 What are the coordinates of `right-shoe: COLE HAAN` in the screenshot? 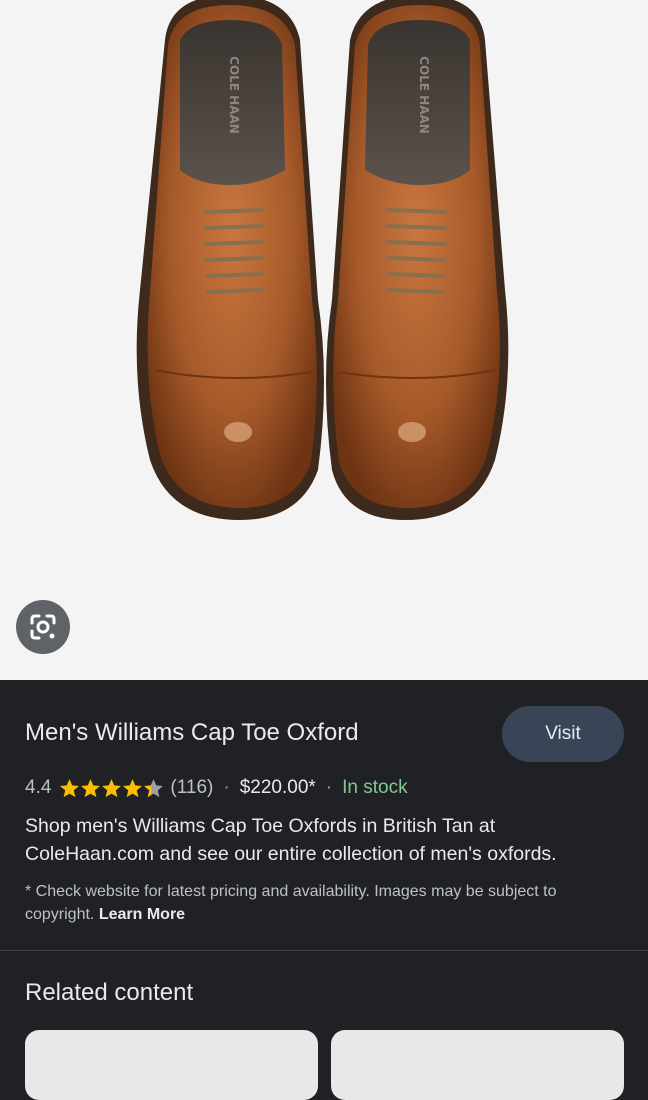 It's located at (417, 260).